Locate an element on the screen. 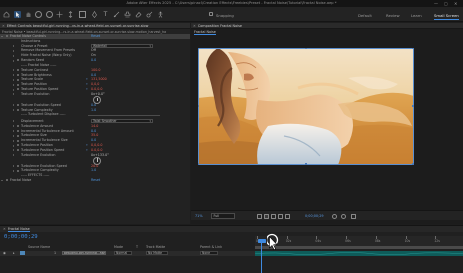  pan-tool-icon is located at coordinates (59, 14).